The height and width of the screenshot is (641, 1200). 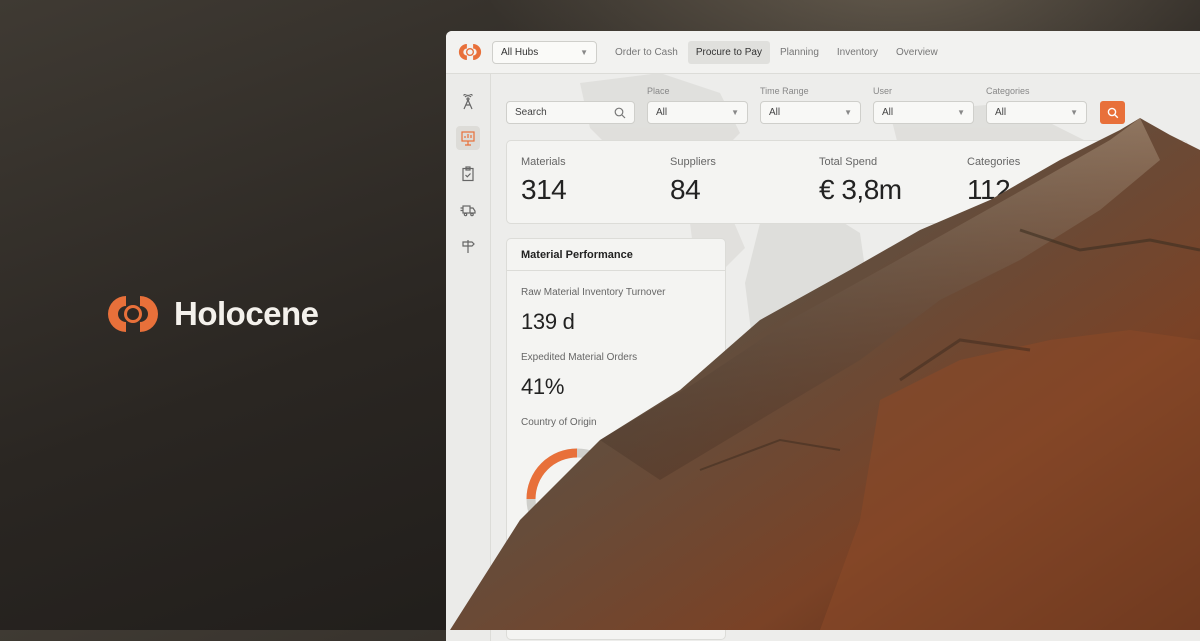 What do you see at coordinates (559, 422) in the screenshot?
I see `country-of-origin-label: Country of Origin` at bounding box center [559, 422].